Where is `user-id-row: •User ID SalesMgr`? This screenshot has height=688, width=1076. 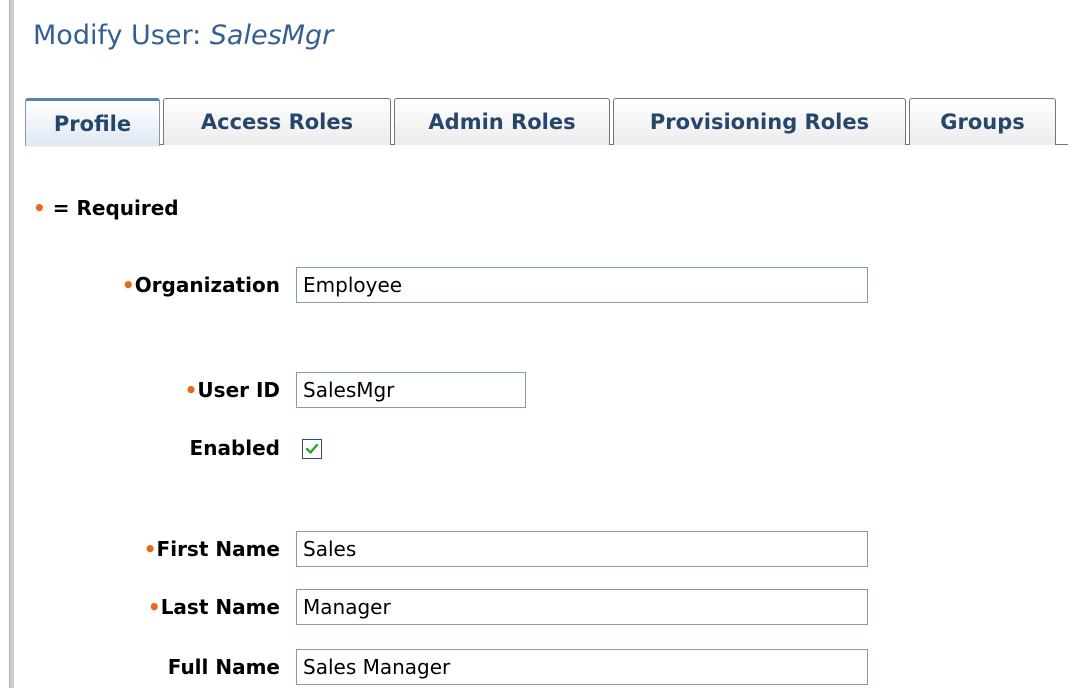
user-id-row: •User ID SalesMgr is located at coordinates (538, 390).